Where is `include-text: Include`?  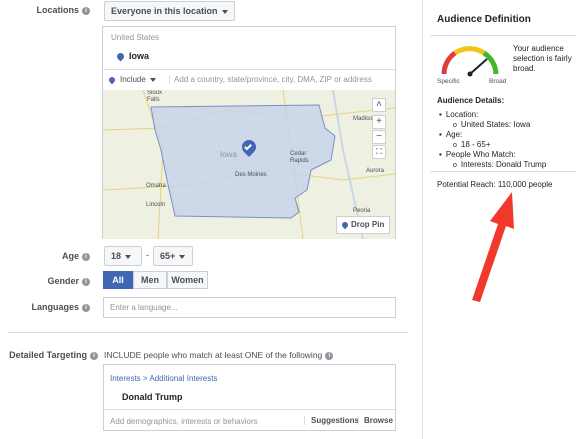
include-text: Include is located at coordinates (133, 79).